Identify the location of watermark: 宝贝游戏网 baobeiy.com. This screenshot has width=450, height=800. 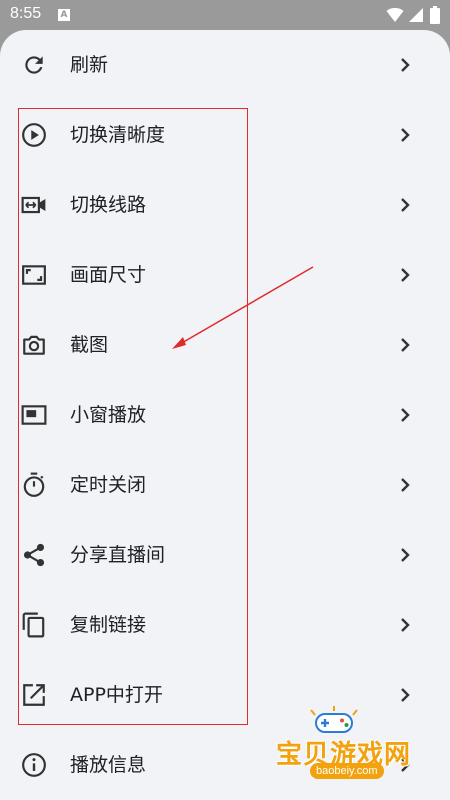
(355, 745).